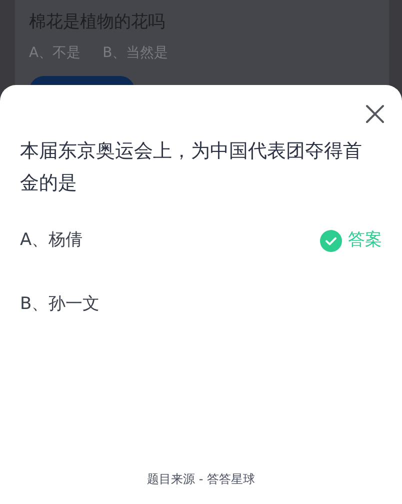 The image size is (402, 504). Describe the element at coordinates (191, 167) in the screenshot. I see `question-text: 本届东京奥运会上，为中国代表团夺得首金的是` at that location.